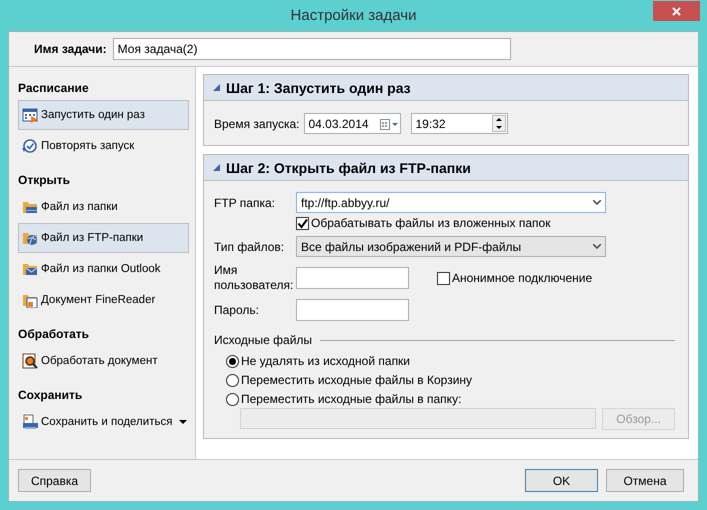 The height and width of the screenshot is (510, 707). I want to click on sidebar-item: Запустить один раз, so click(103, 115).